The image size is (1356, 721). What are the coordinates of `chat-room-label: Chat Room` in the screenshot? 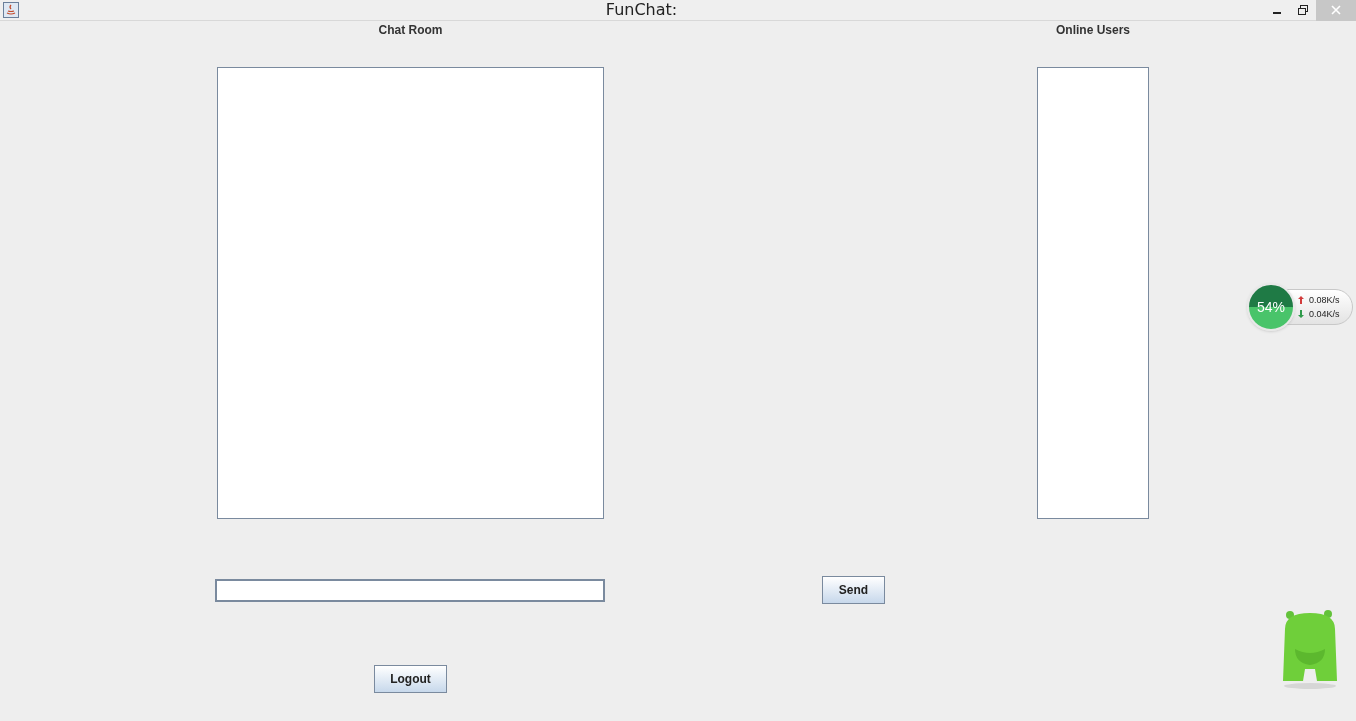 It's located at (410, 30).